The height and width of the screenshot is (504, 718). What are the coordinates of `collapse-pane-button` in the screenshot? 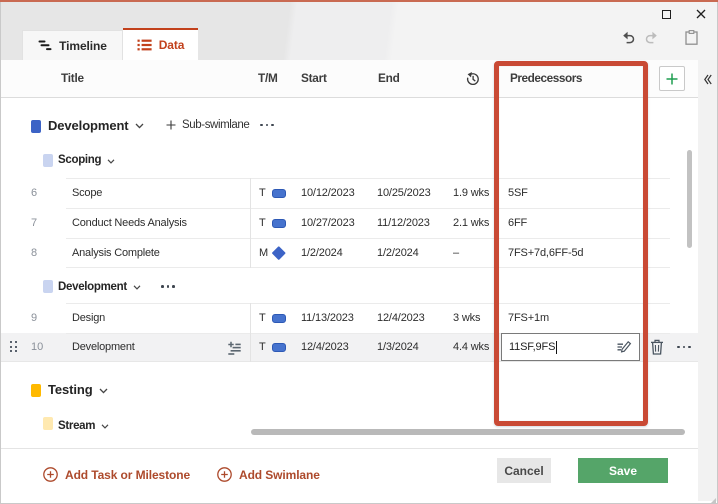 It's located at (708, 81).